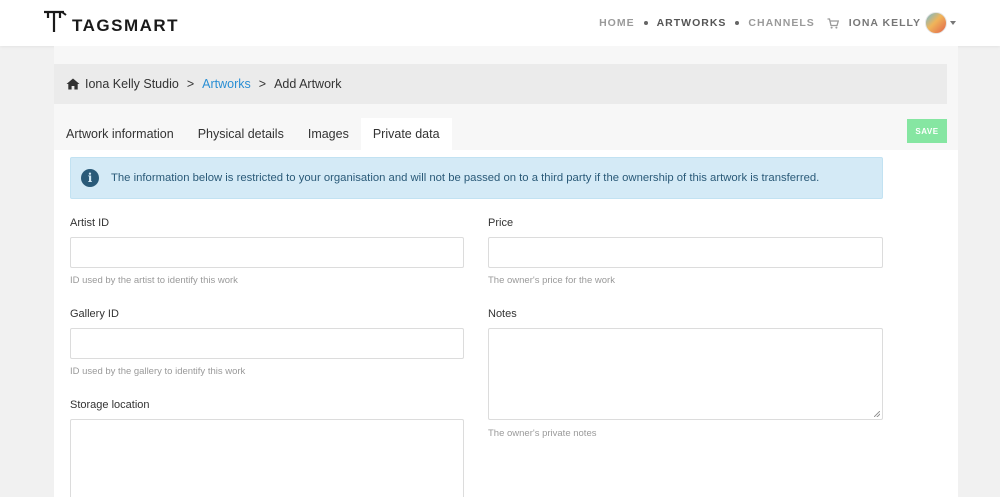 The height and width of the screenshot is (497, 1000). Describe the element at coordinates (685, 252) in the screenshot. I see `price-field` at that location.